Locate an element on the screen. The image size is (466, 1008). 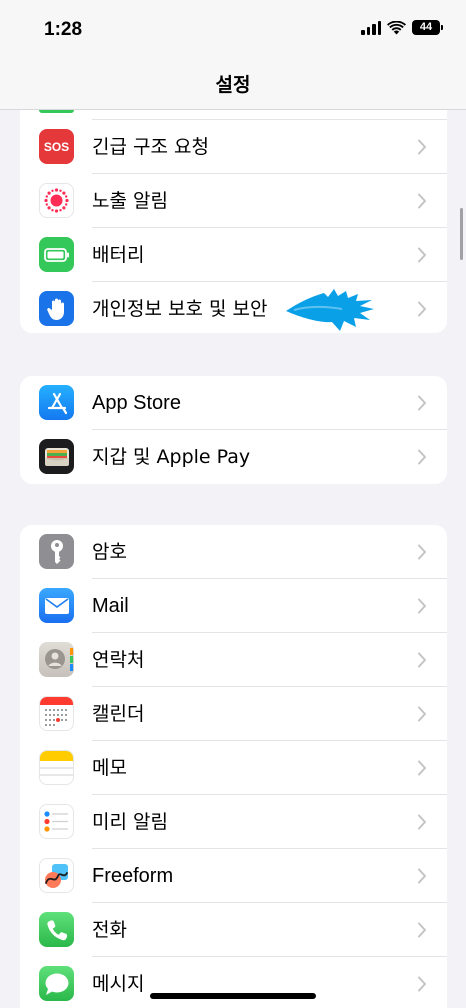
battery-icon is located at coordinates (56, 254).